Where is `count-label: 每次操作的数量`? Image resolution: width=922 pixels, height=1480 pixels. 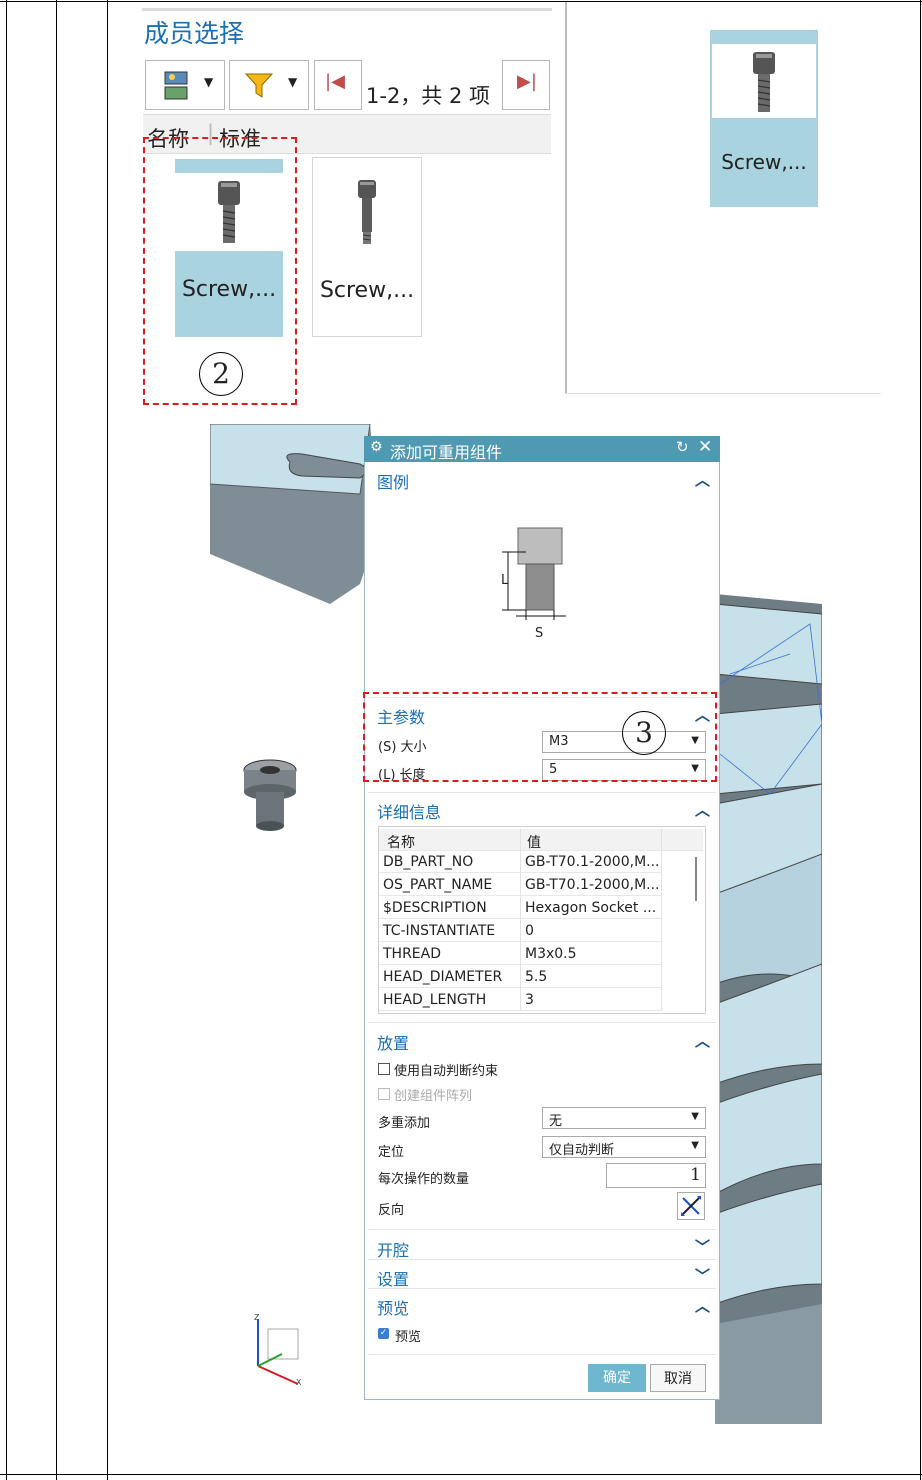 count-label: 每次操作的数量 is located at coordinates (424, 1179).